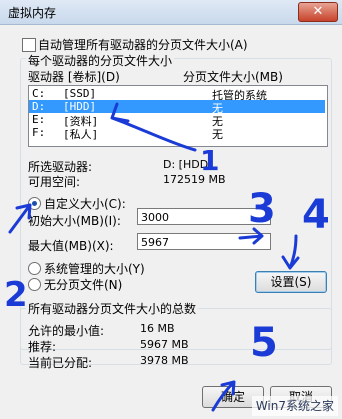 This screenshot has width=342, height=419. I want to click on watermark: Win7系统之家, so click(294, 406).